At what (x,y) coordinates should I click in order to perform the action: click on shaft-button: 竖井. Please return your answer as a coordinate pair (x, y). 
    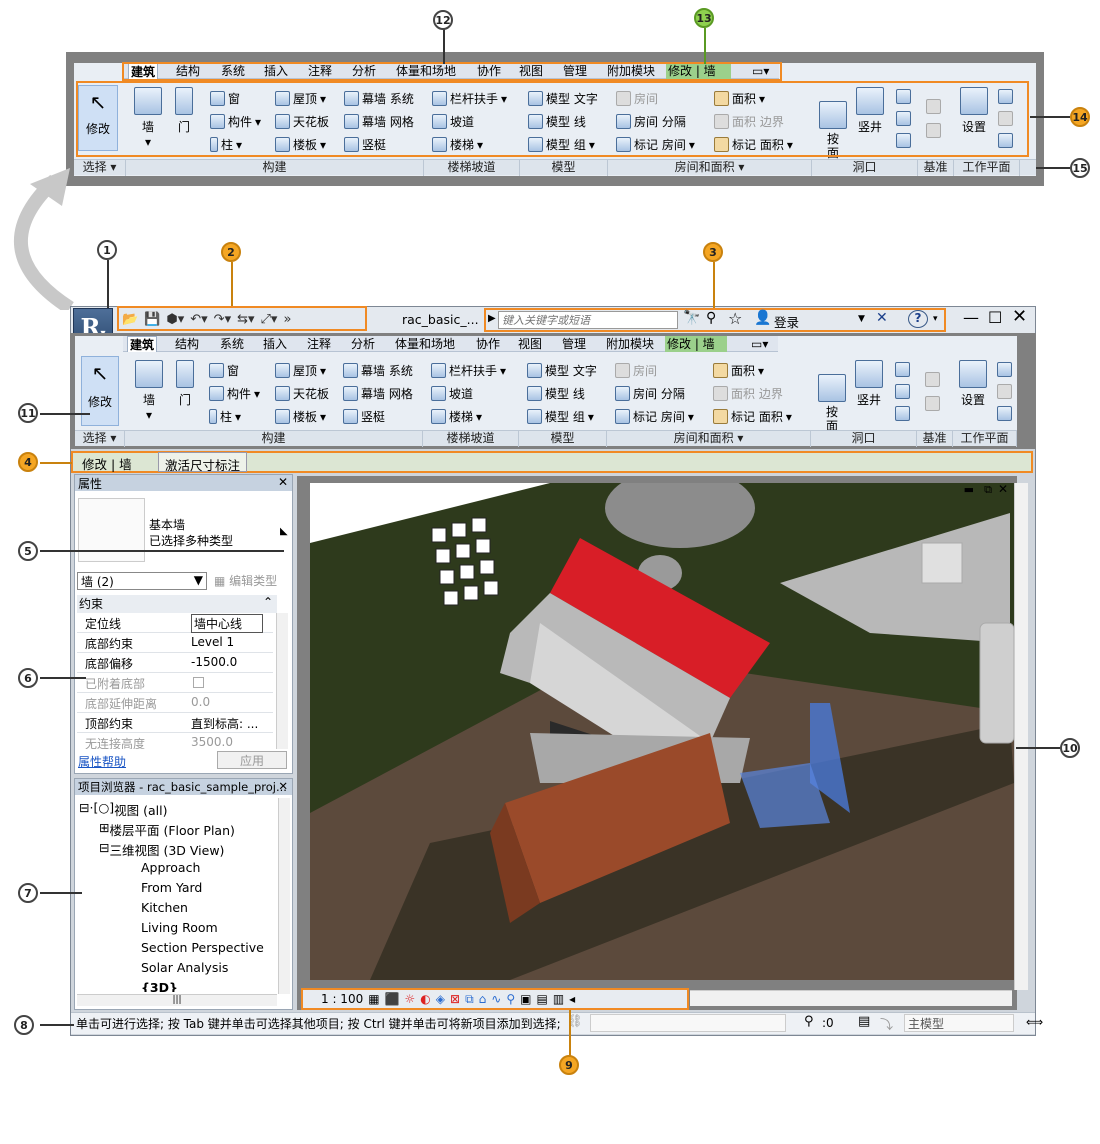
    Looking at the image, I should click on (869, 384).